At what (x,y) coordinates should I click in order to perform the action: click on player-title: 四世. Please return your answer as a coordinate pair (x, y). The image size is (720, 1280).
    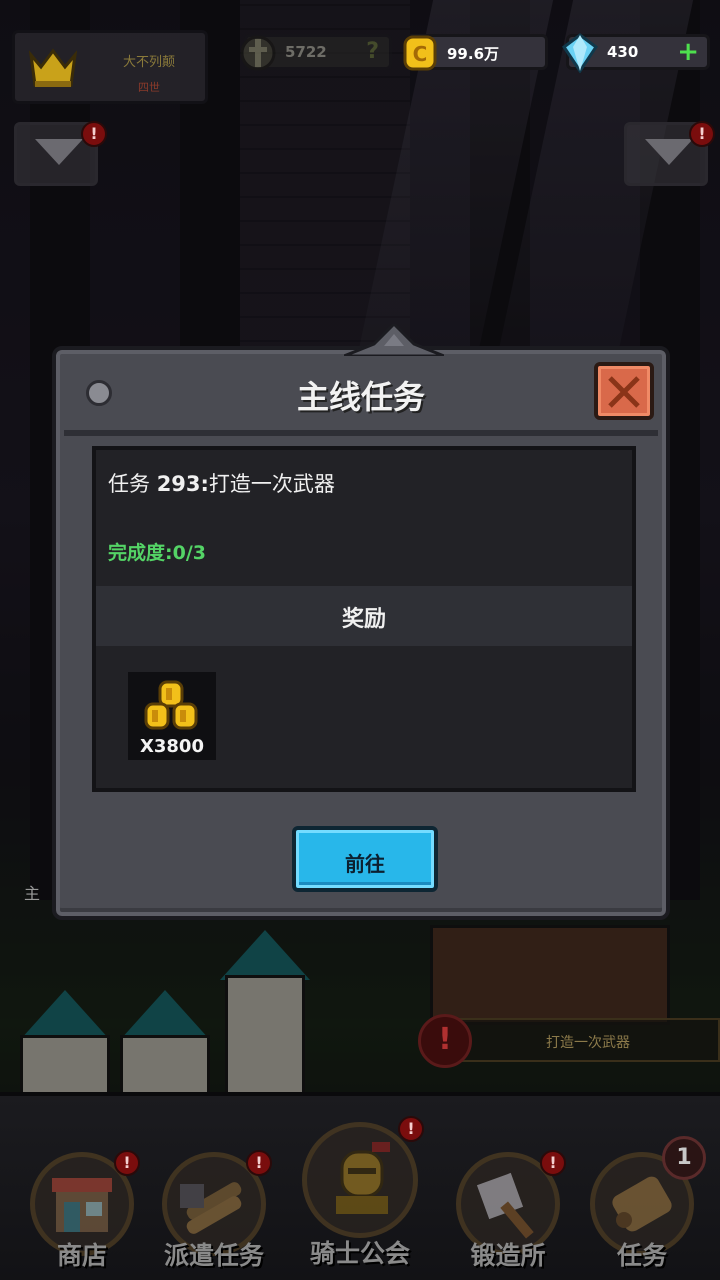
    Looking at the image, I should click on (149, 87).